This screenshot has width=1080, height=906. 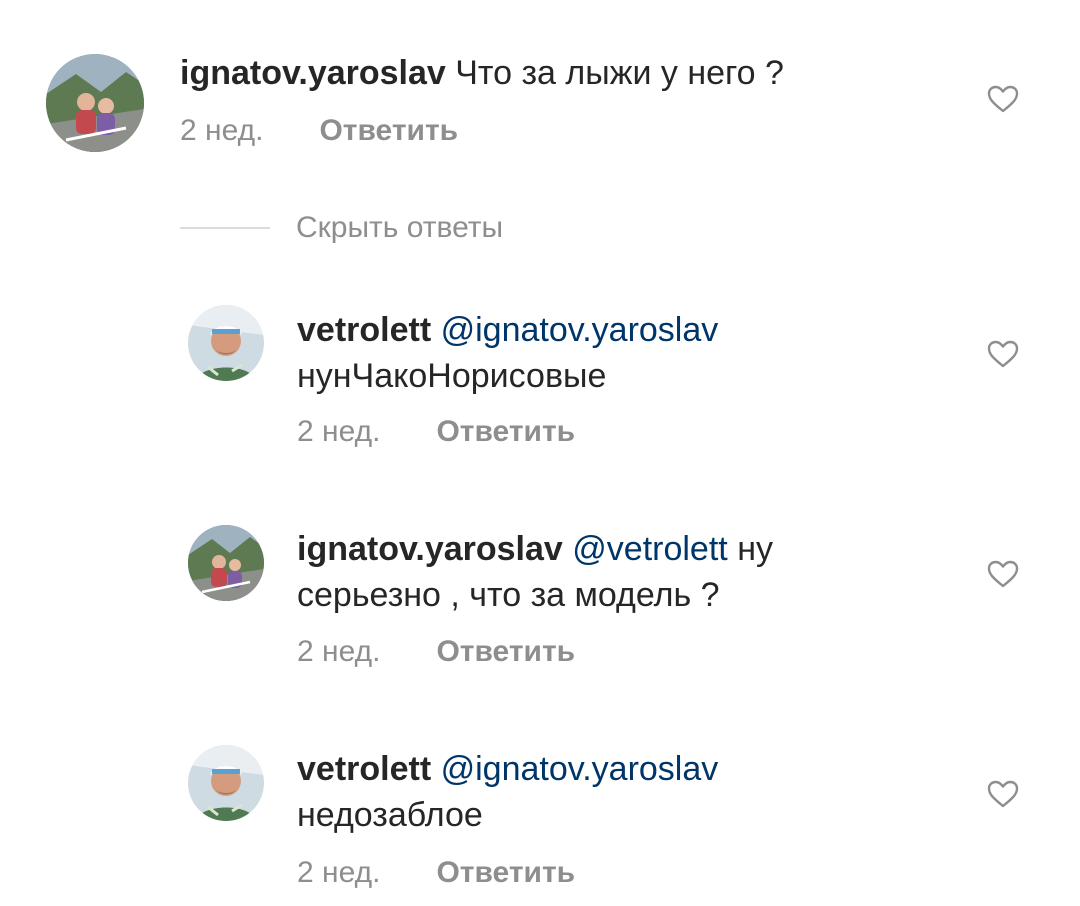 I want to click on comment-text: ignatov.yaroslav Что за лыжи у него ?, so click(x=575, y=73).